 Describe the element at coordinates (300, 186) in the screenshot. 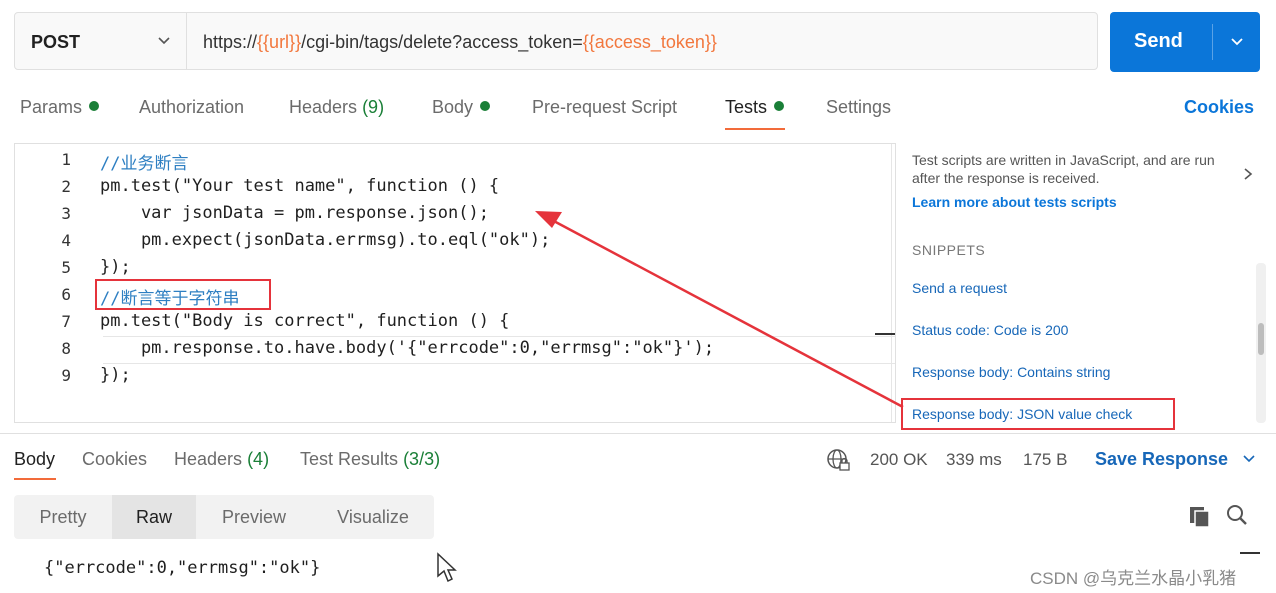

I see `code-line: pm.test("Your test name", function () {` at that location.